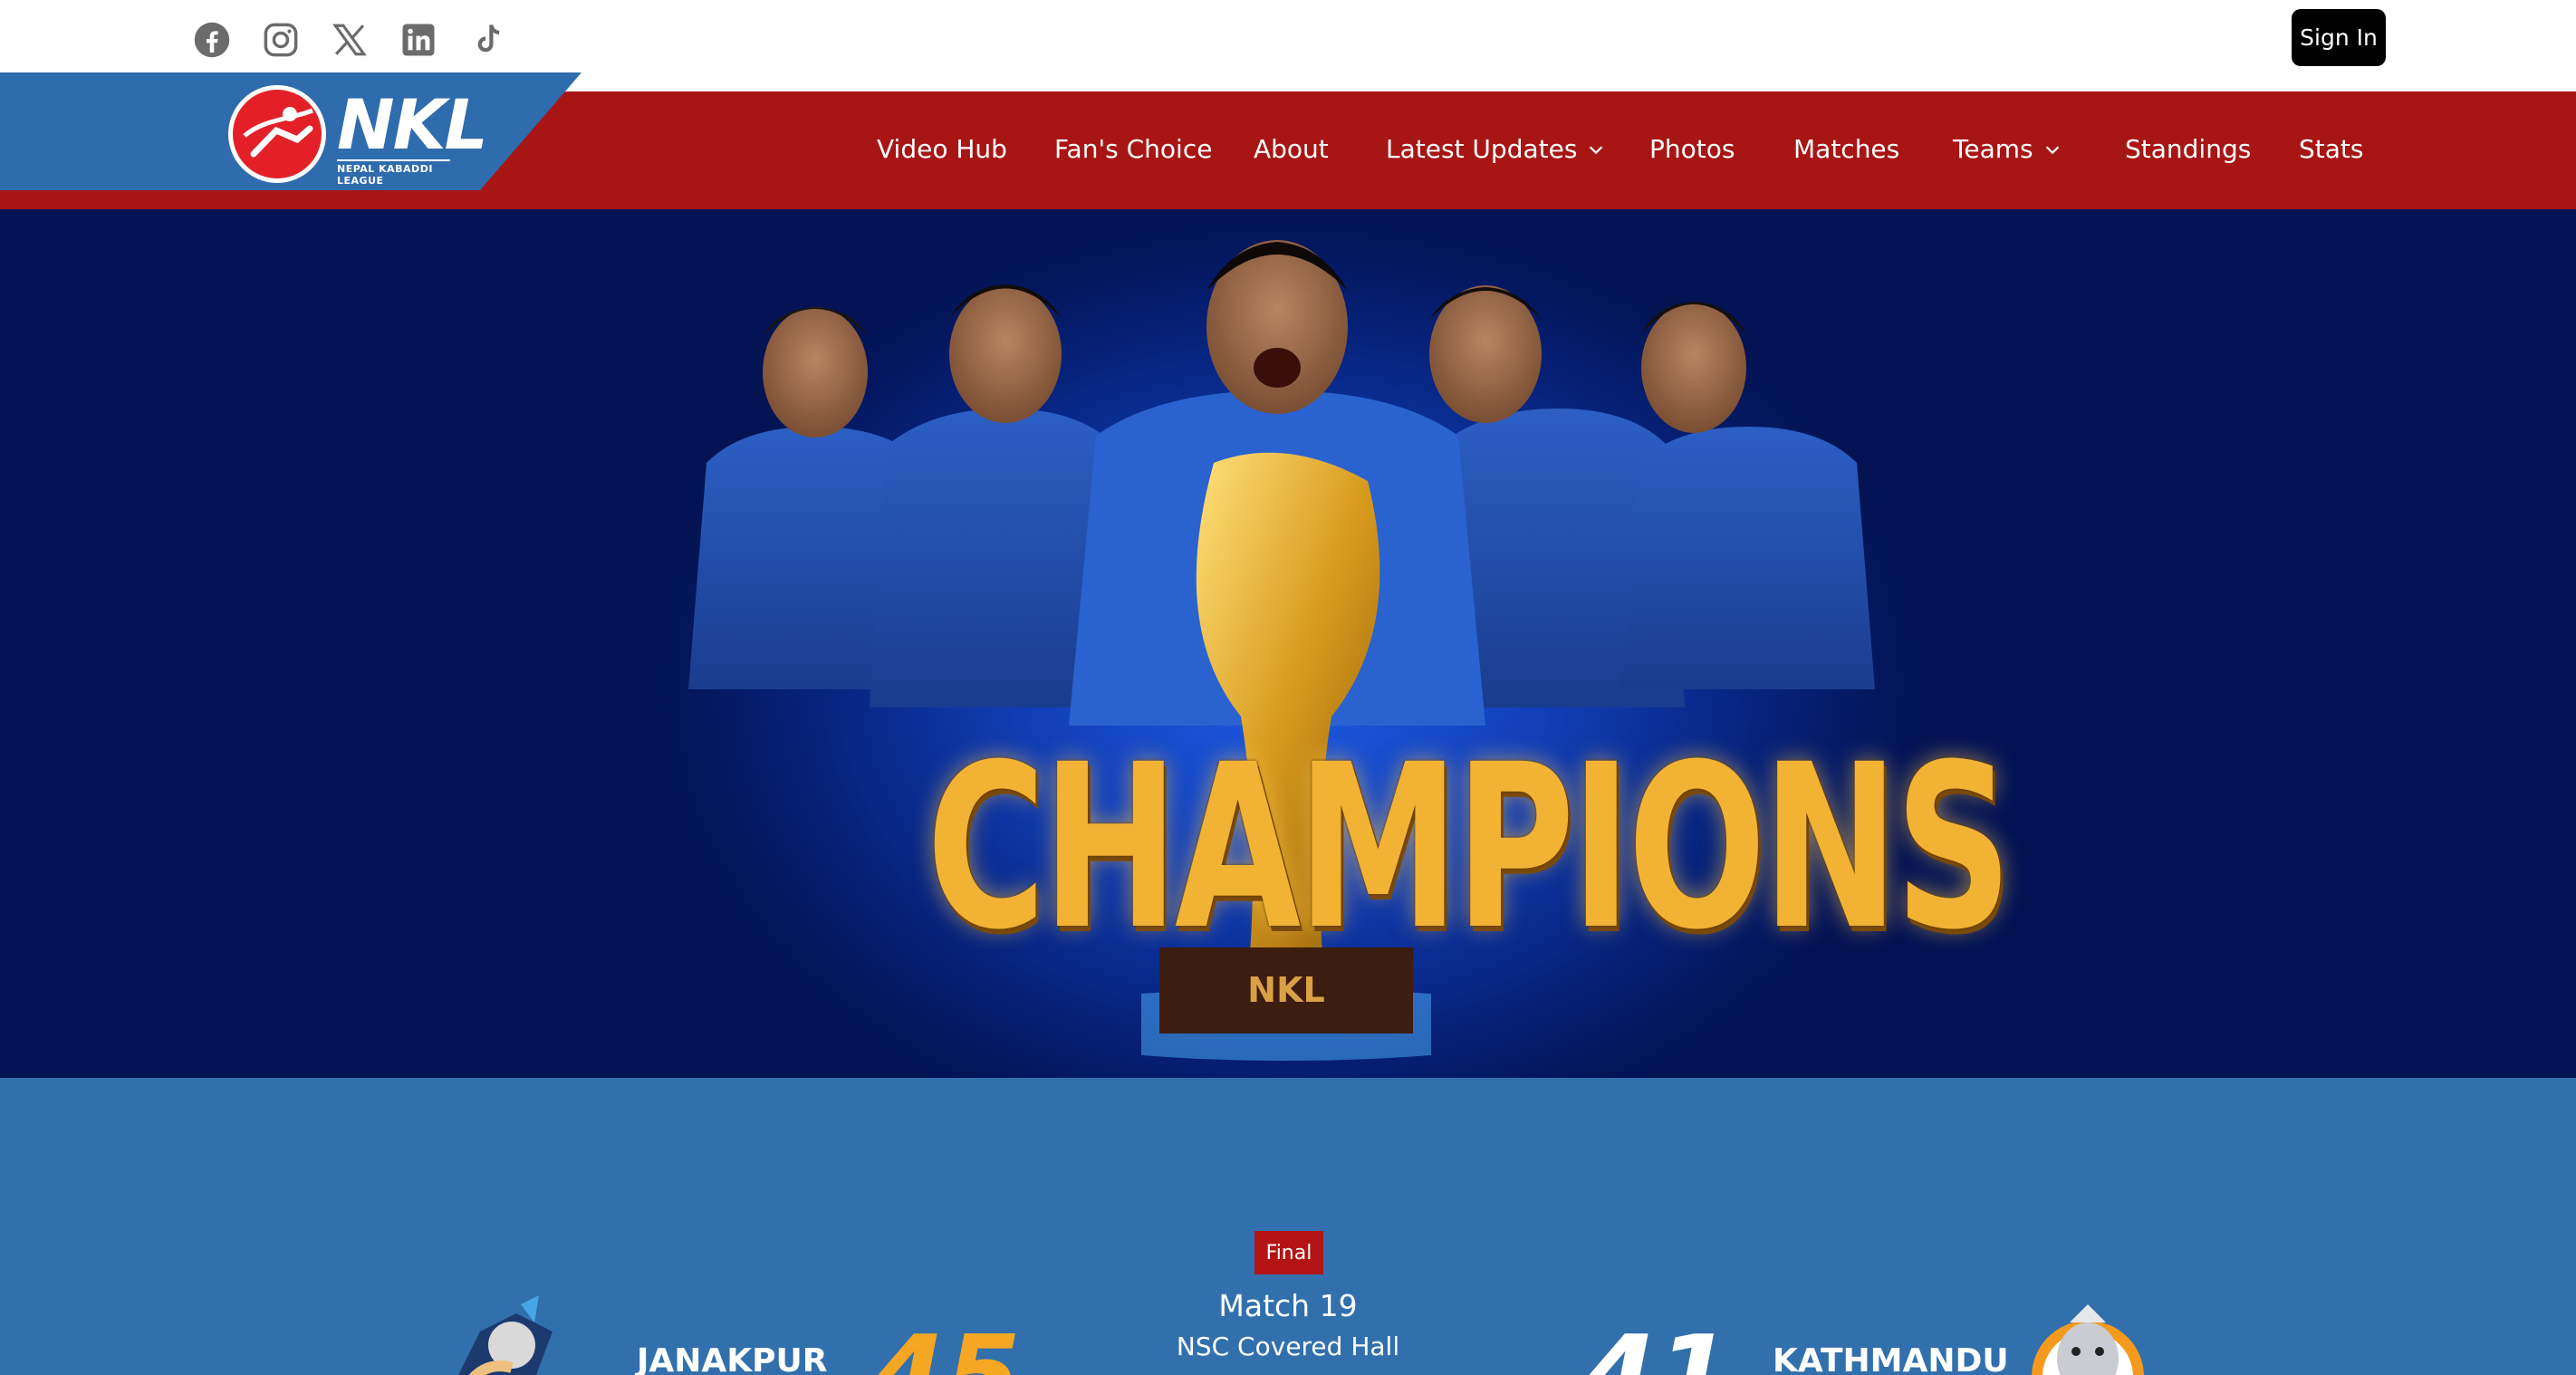  I want to click on kathmandu-team-logo, so click(2088, 1335).